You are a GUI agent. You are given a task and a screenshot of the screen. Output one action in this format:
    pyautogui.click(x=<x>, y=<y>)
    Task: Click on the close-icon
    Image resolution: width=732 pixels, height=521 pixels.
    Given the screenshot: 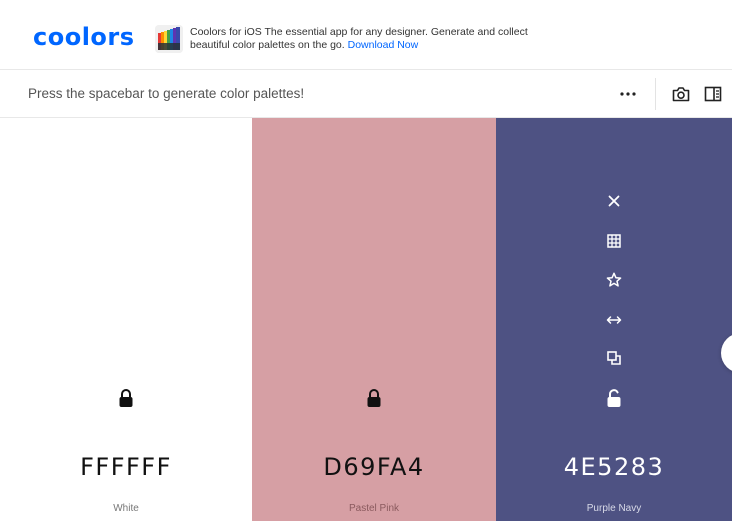 What is the action you would take?
    pyautogui.click(x=614, y=201)
    